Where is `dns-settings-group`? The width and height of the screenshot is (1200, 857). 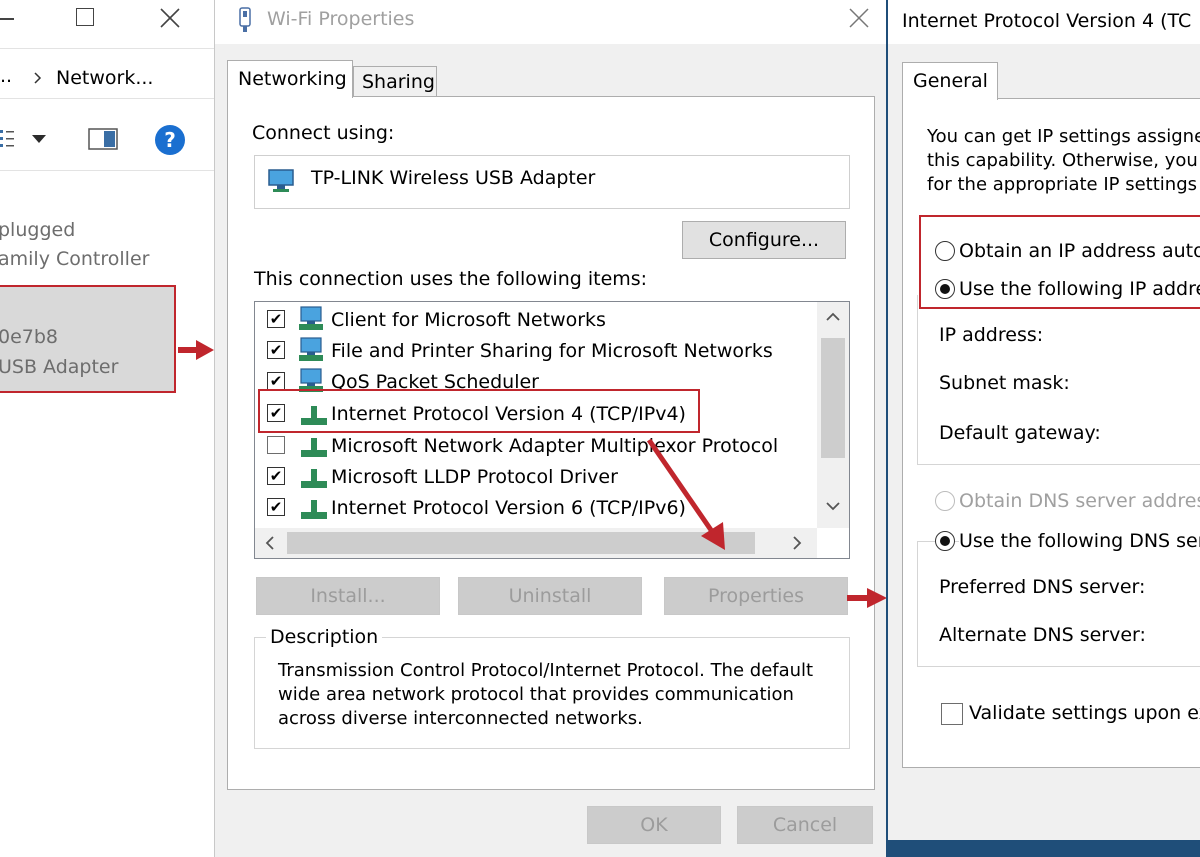
dns-settings-group is located at coordinates (1058, 604).